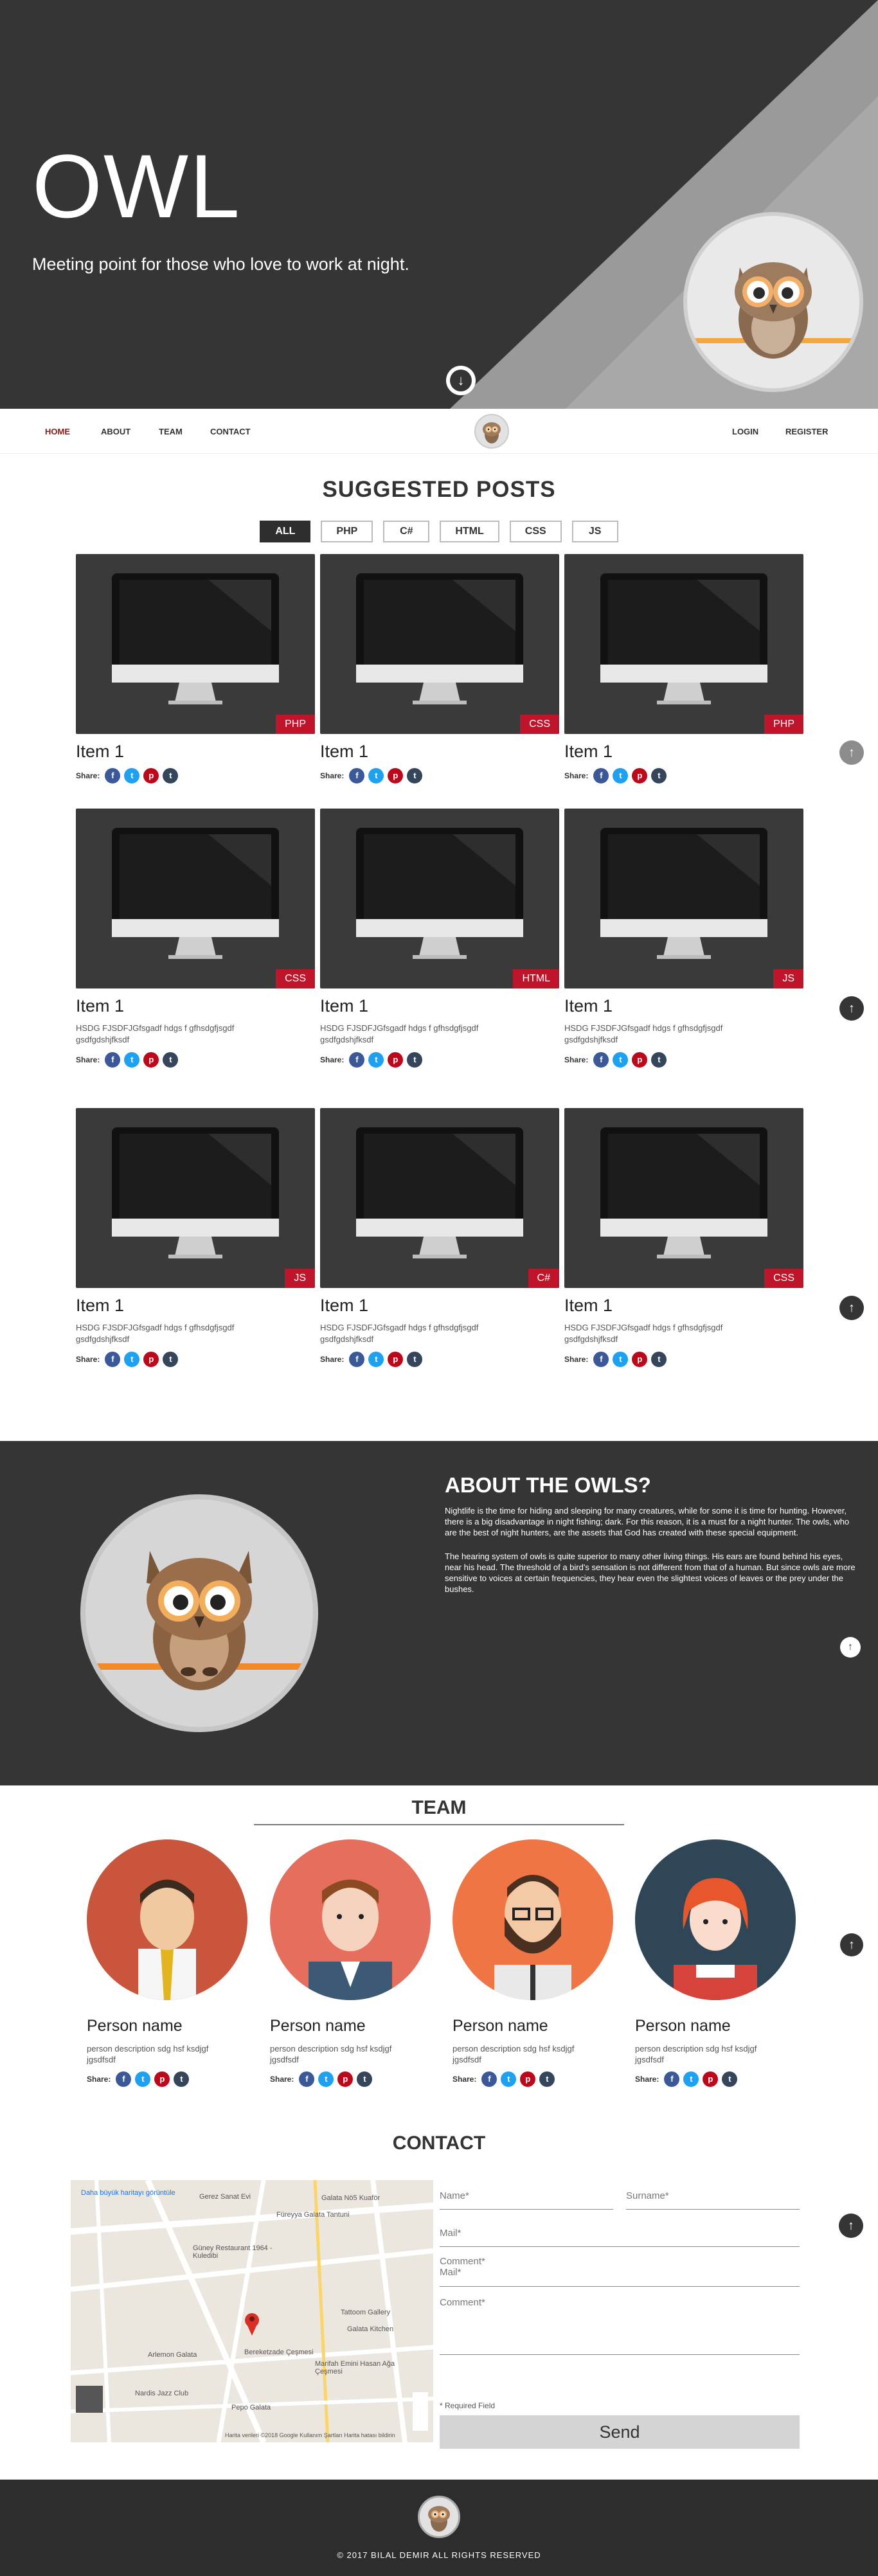 Image resolution: width=878 pixels, height=2576 pixels. I want to click on comment-field: Comment*, so click(620, 2326).